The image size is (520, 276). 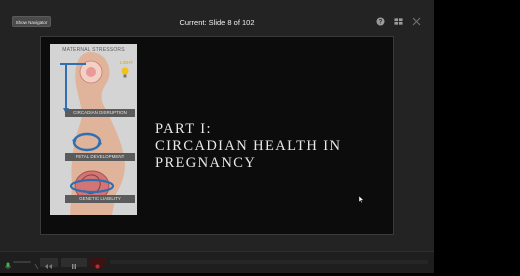 What do you see at coordinates (36, 264) in the screenshot?
I see `volume-level-icon` at bounding box center [36, 264].